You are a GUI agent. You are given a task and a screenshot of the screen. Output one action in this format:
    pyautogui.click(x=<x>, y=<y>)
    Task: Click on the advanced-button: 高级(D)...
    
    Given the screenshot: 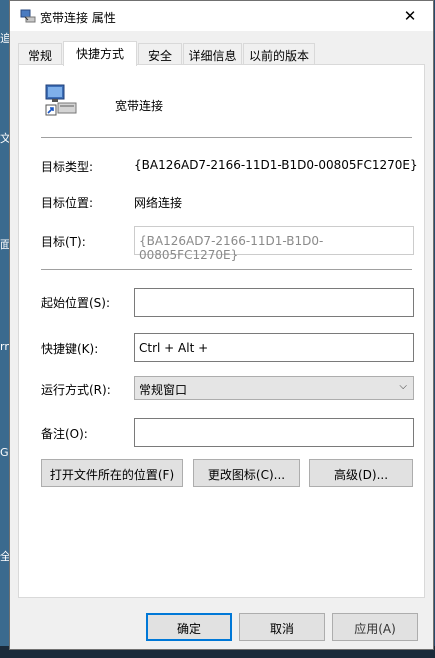 What is the action you would take?
    pyautogui.click(x=361, y=473)
    